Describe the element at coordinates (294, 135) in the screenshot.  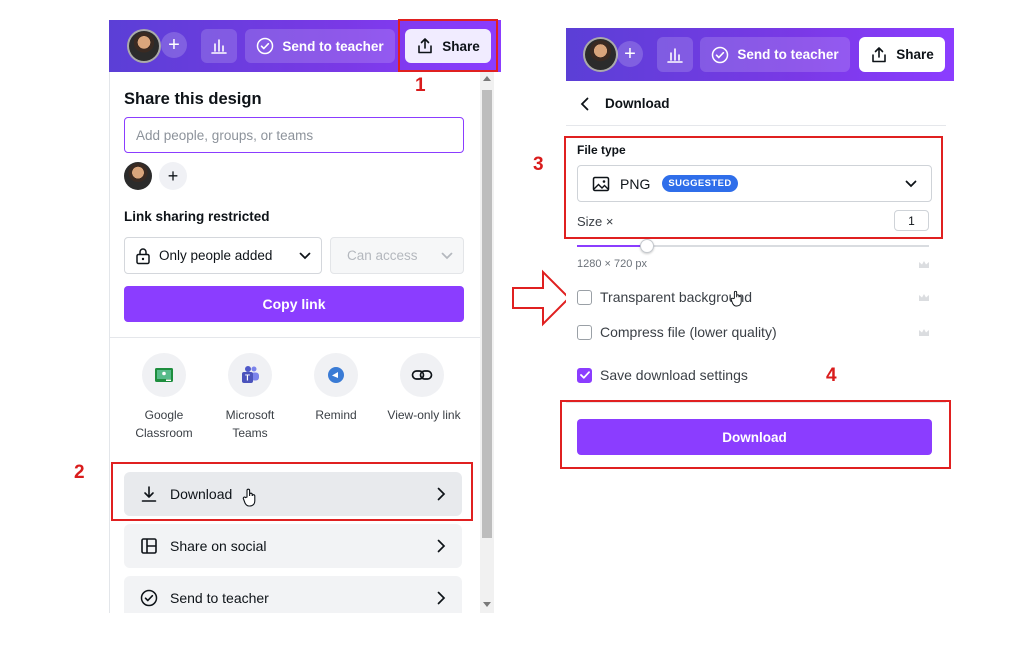
I see `add-people-input: Add people, groups, or teams` at that location.